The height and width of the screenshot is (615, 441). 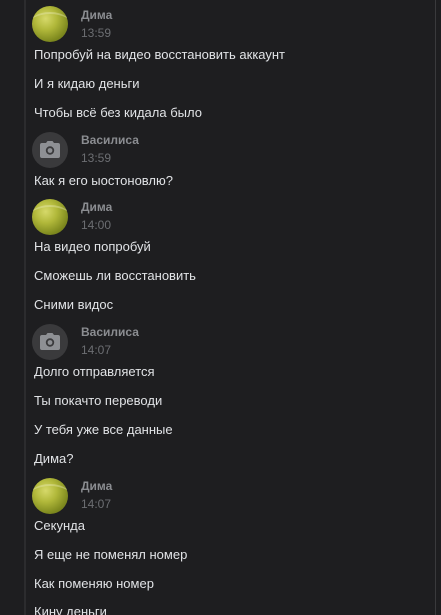 I want to click on message-text: И я кидаю деньги, so click(x=87, y=83).